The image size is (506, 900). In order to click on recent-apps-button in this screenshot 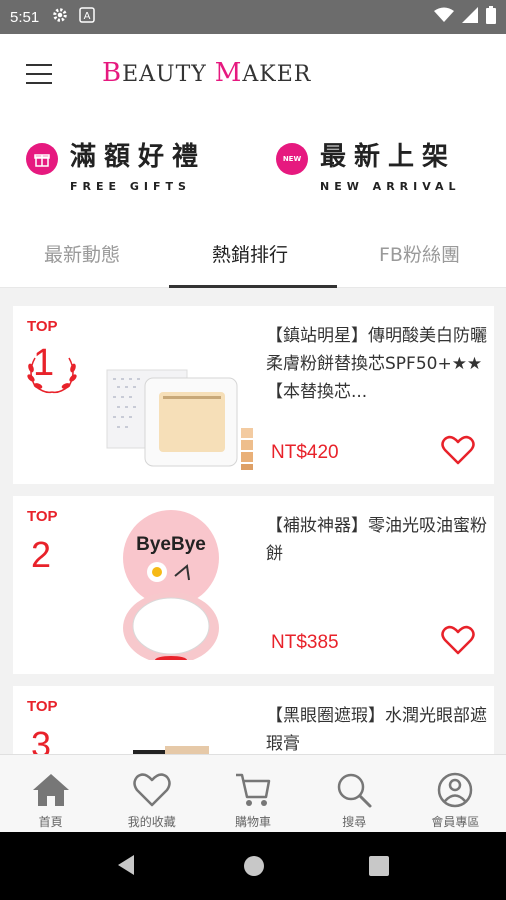, I will do `click(379, 866)`.